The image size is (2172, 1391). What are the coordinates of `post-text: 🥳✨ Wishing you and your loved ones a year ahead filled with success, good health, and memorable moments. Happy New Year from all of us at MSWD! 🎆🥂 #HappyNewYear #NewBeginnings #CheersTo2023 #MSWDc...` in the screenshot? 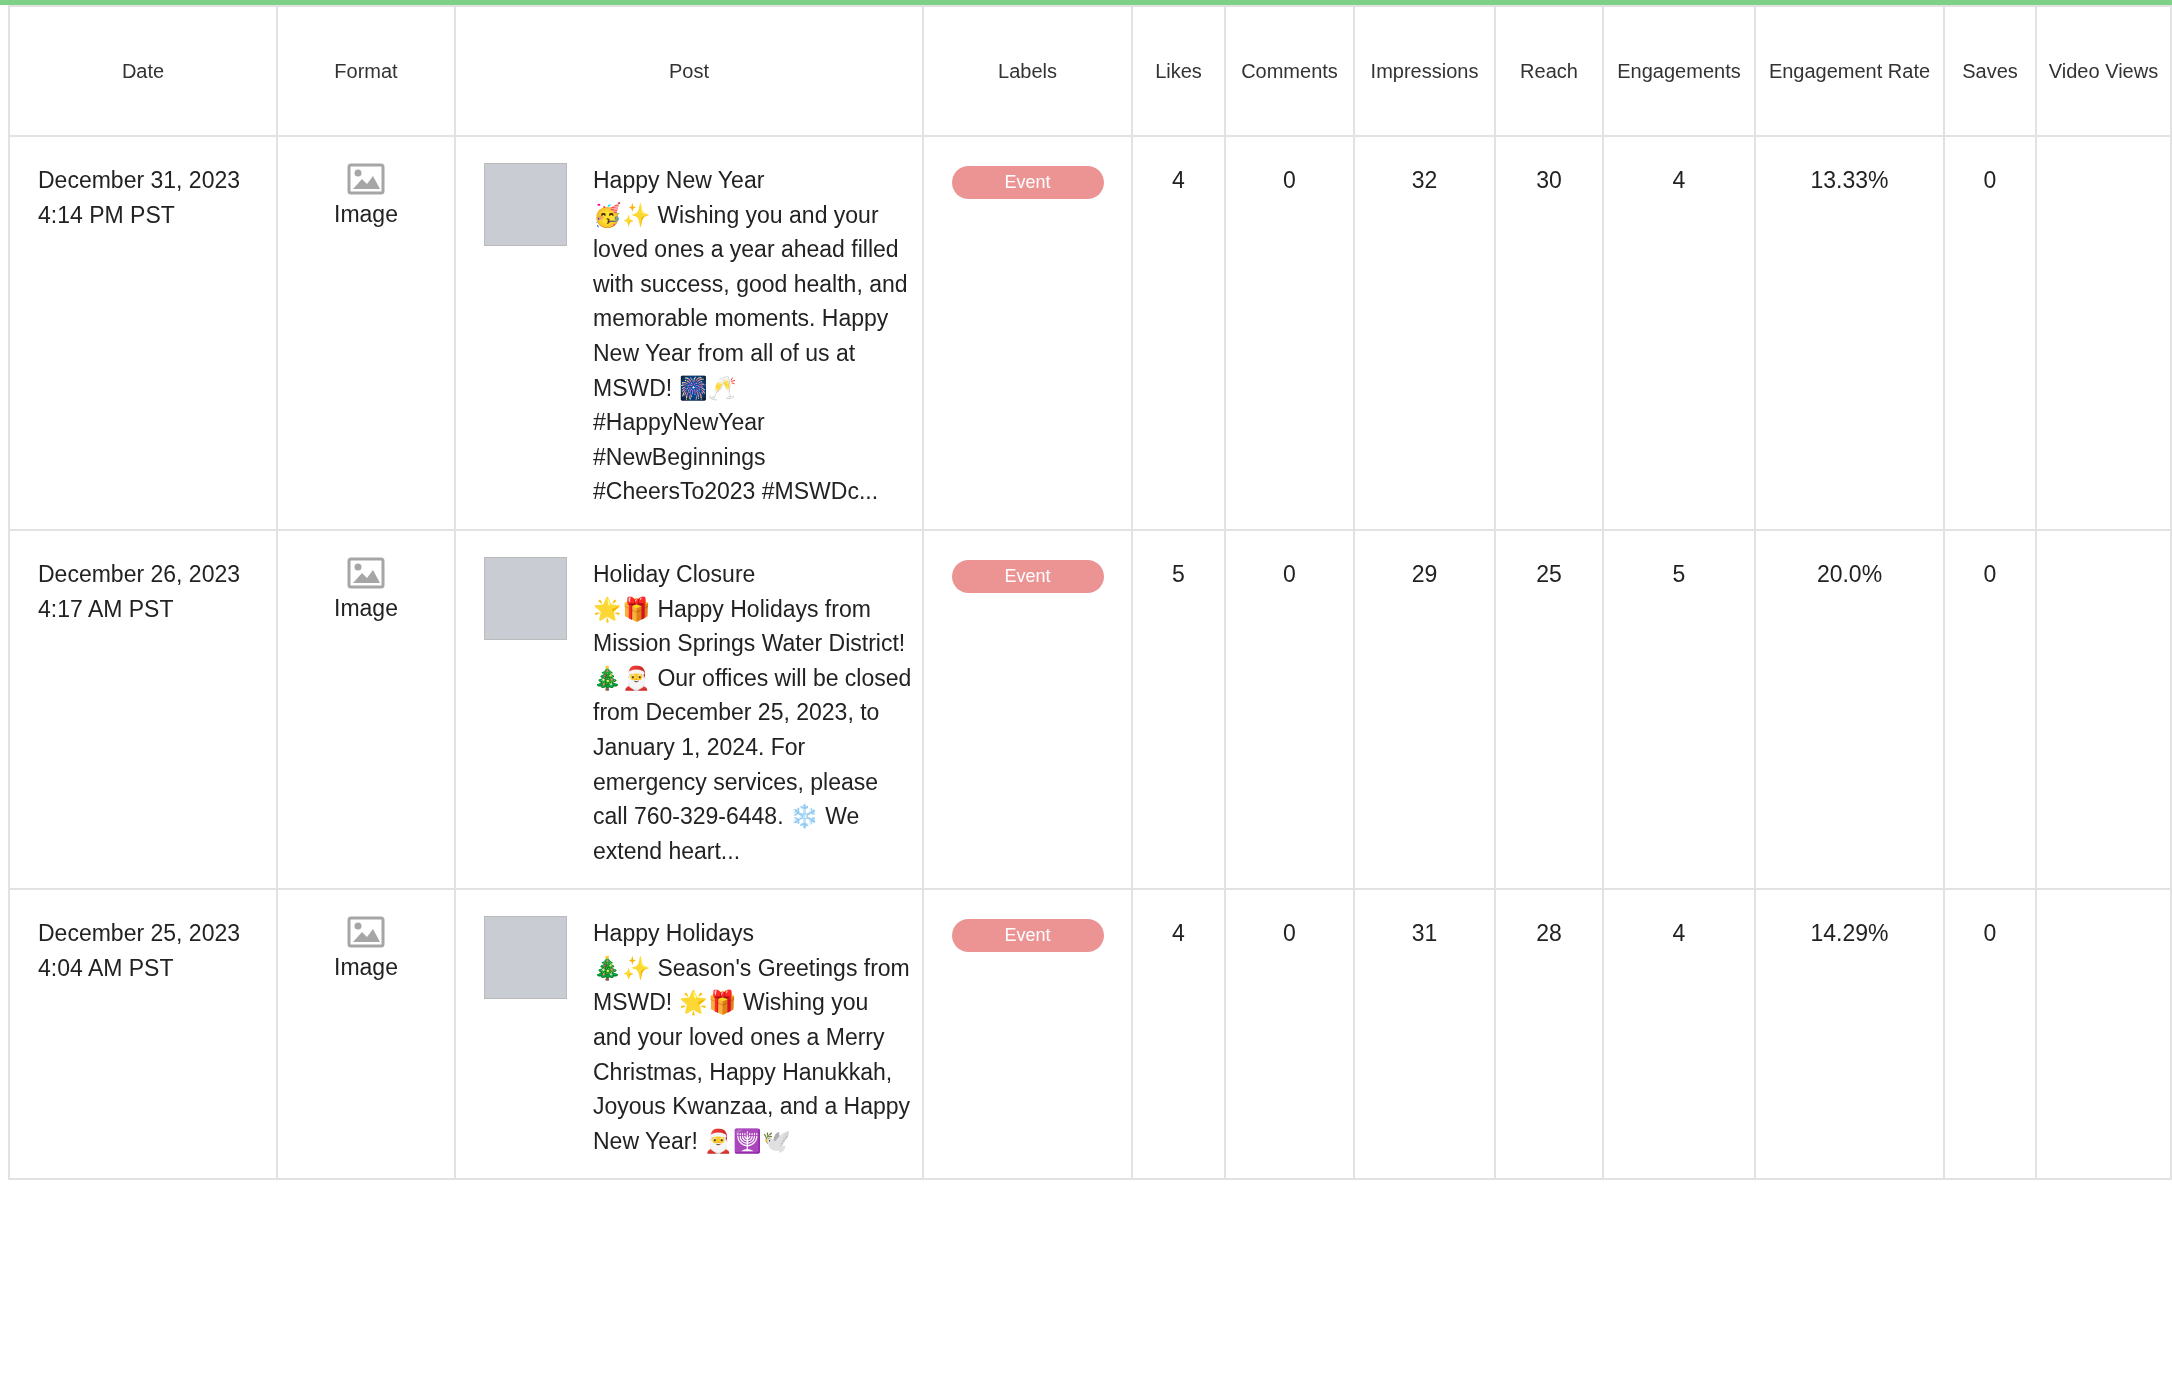 It's located at (751, 353).